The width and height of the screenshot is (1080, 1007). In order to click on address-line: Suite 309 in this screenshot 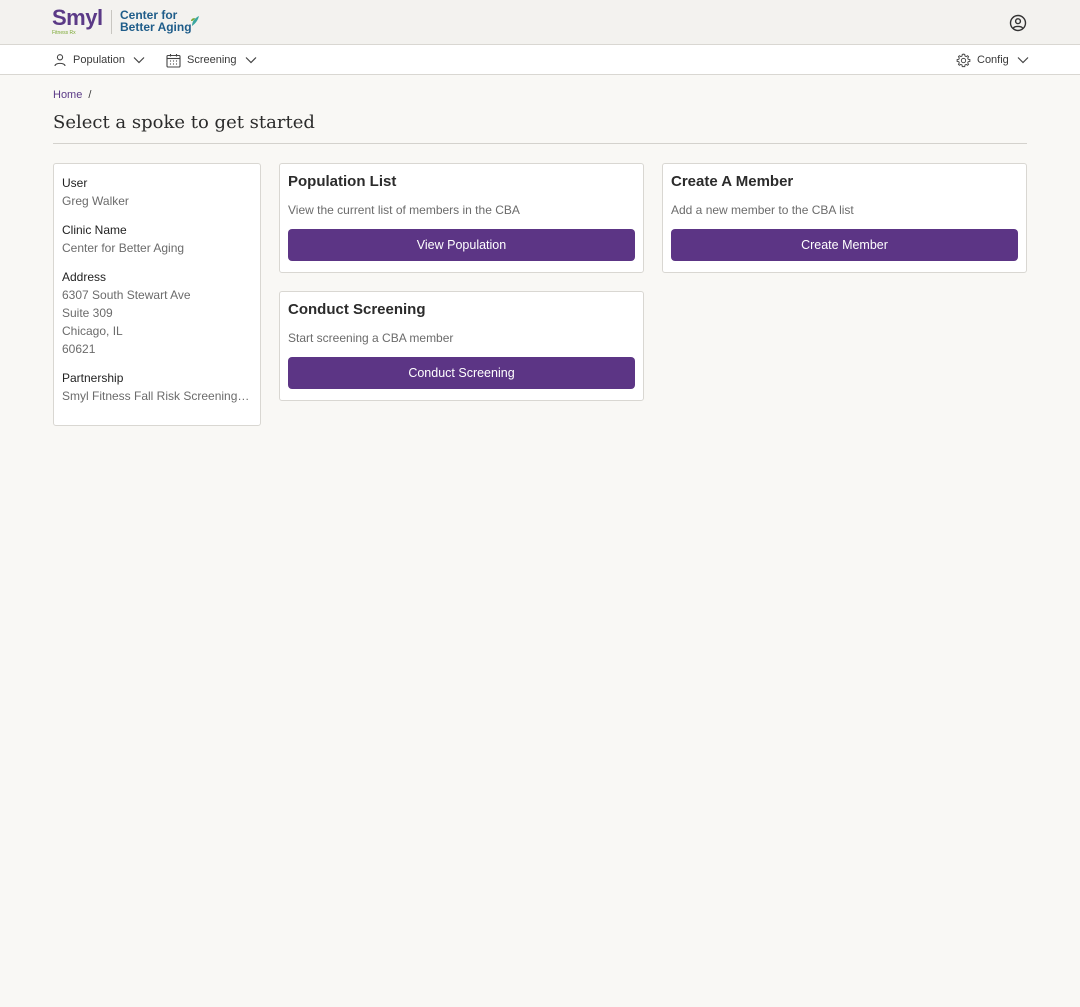, I will do `click(87, 313)`.